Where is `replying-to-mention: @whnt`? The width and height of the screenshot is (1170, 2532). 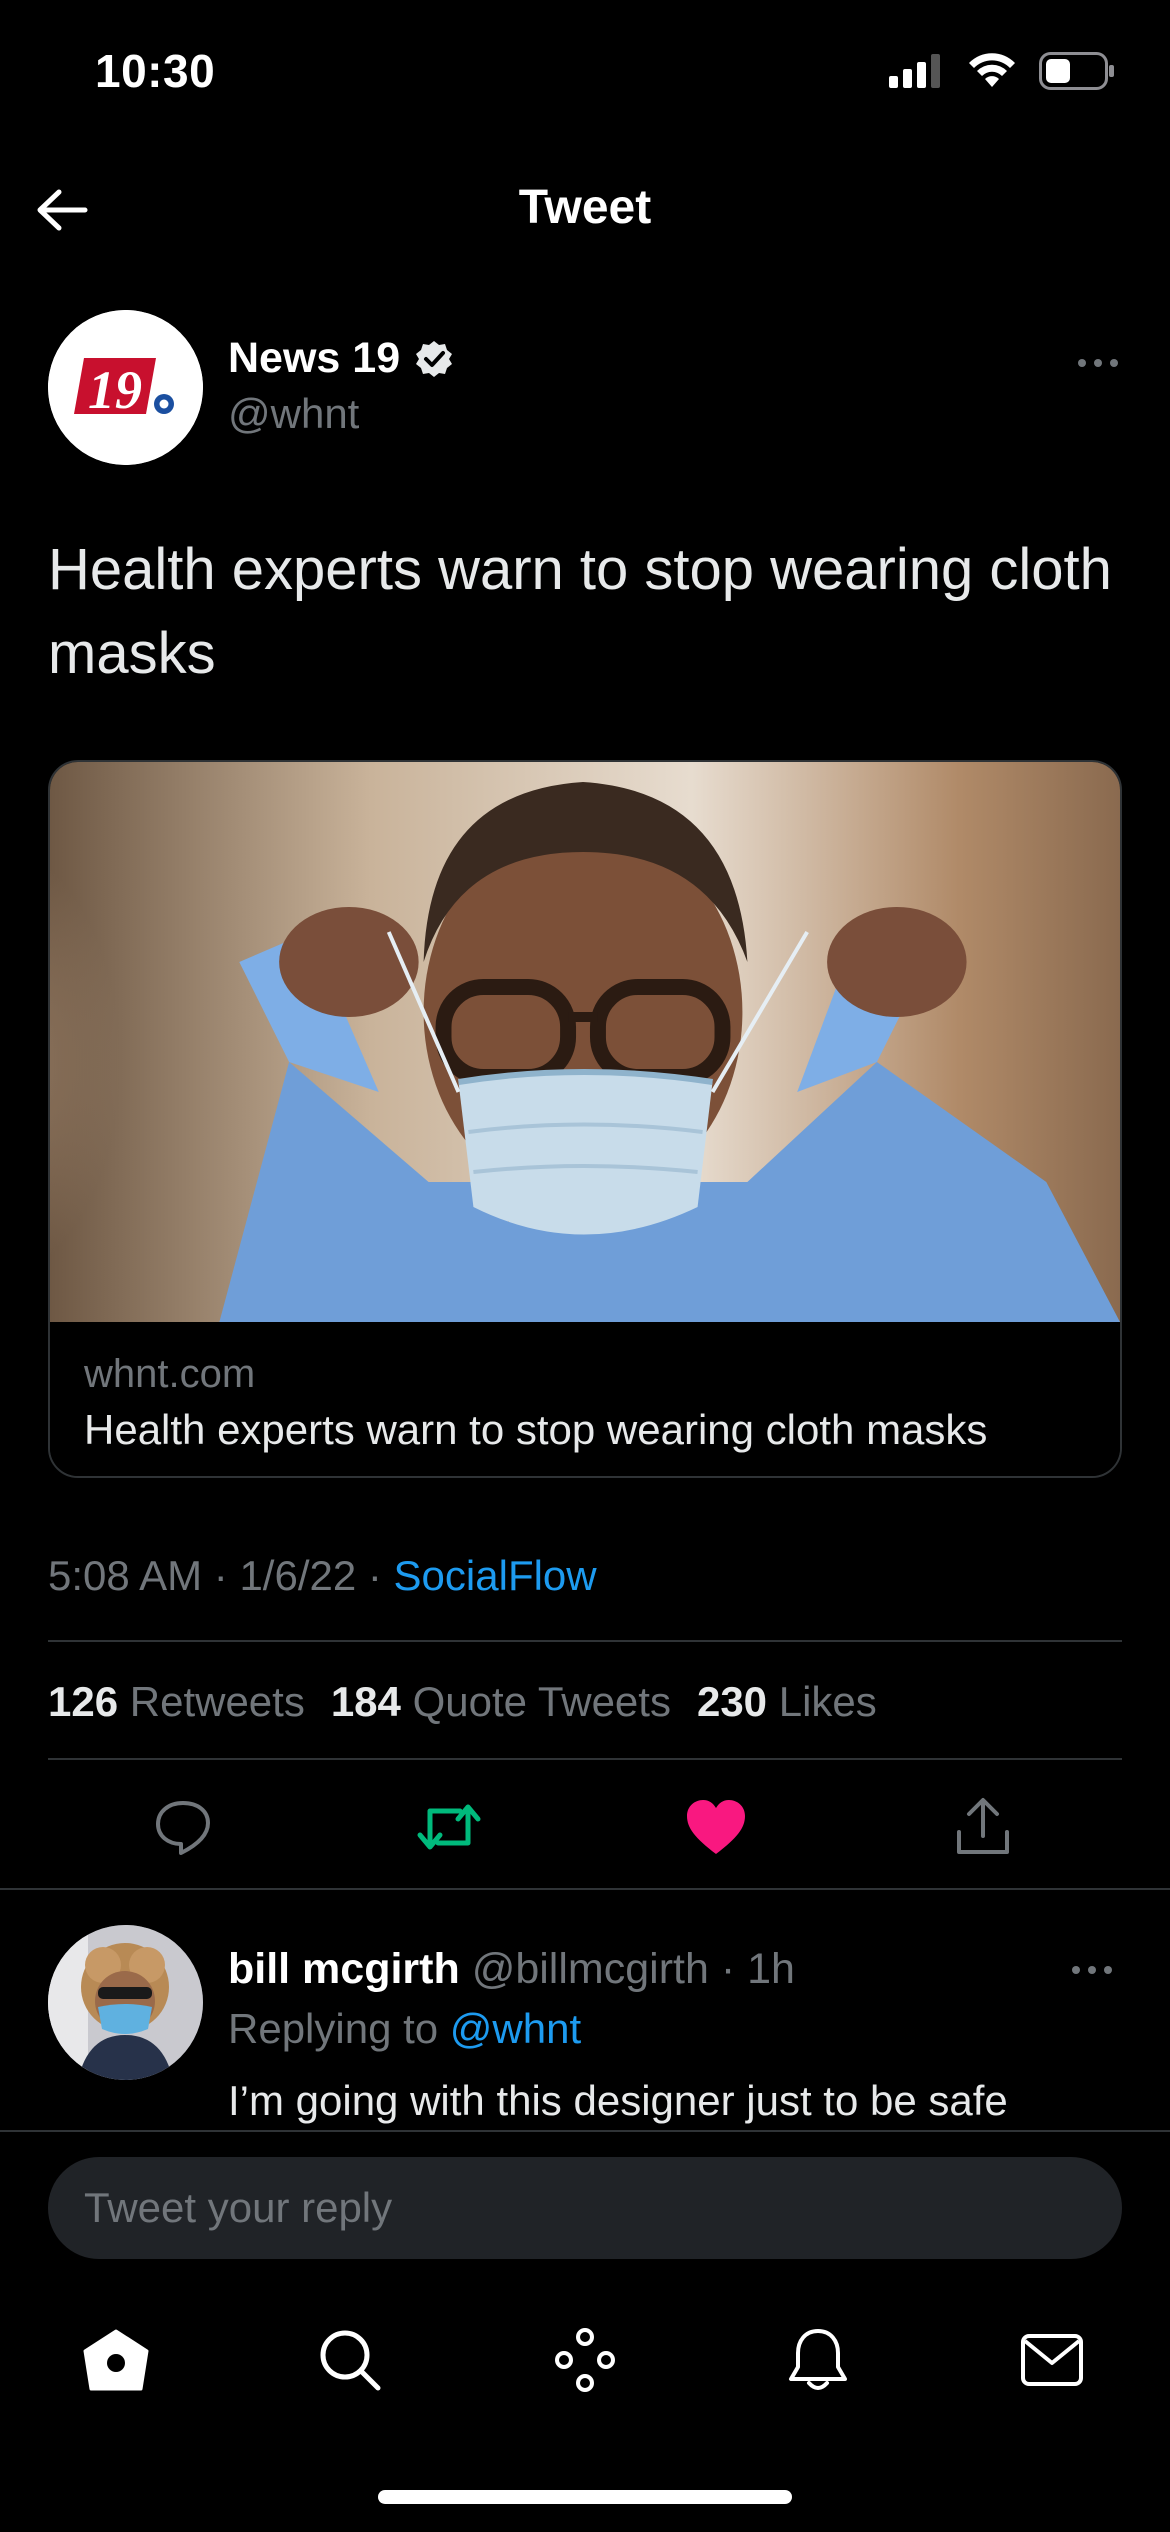 replying-to-mention: @whnt is located at coordinates (515, 2028).